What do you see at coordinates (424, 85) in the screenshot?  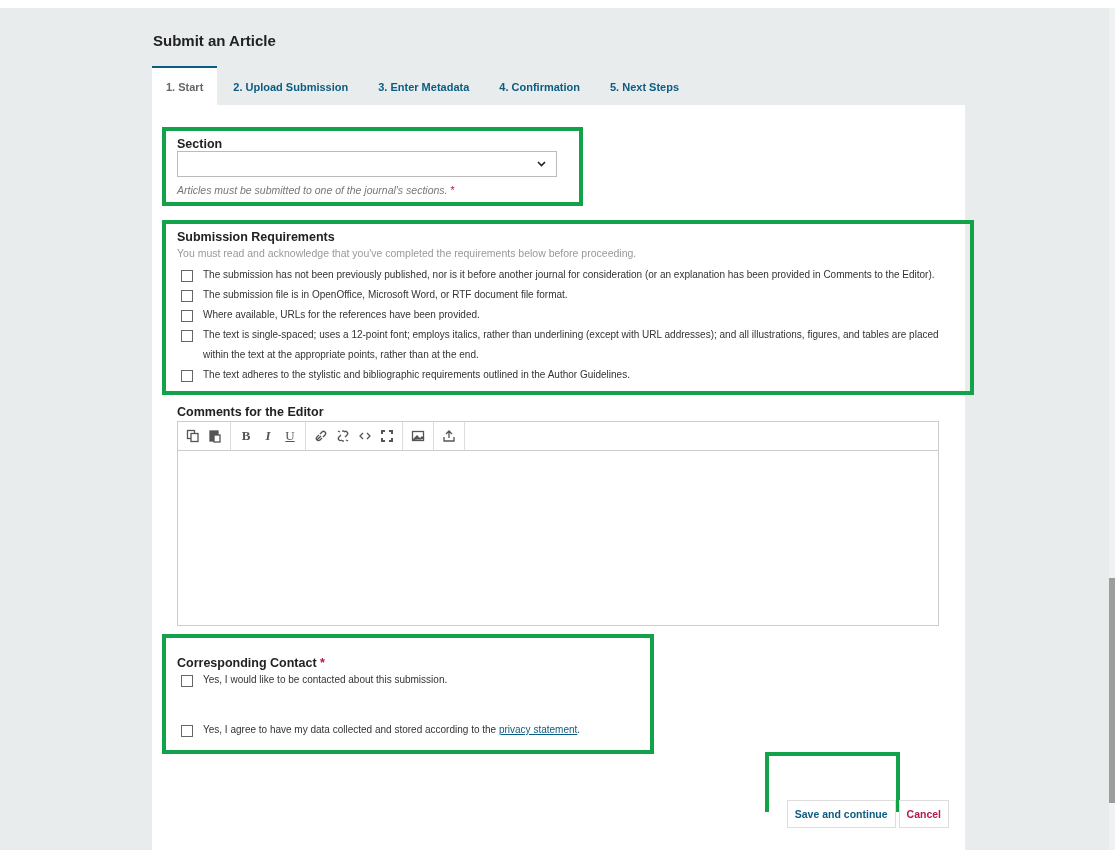 I see `step-tab: 3. Enter Metadata` at bounding box center [424, 85].